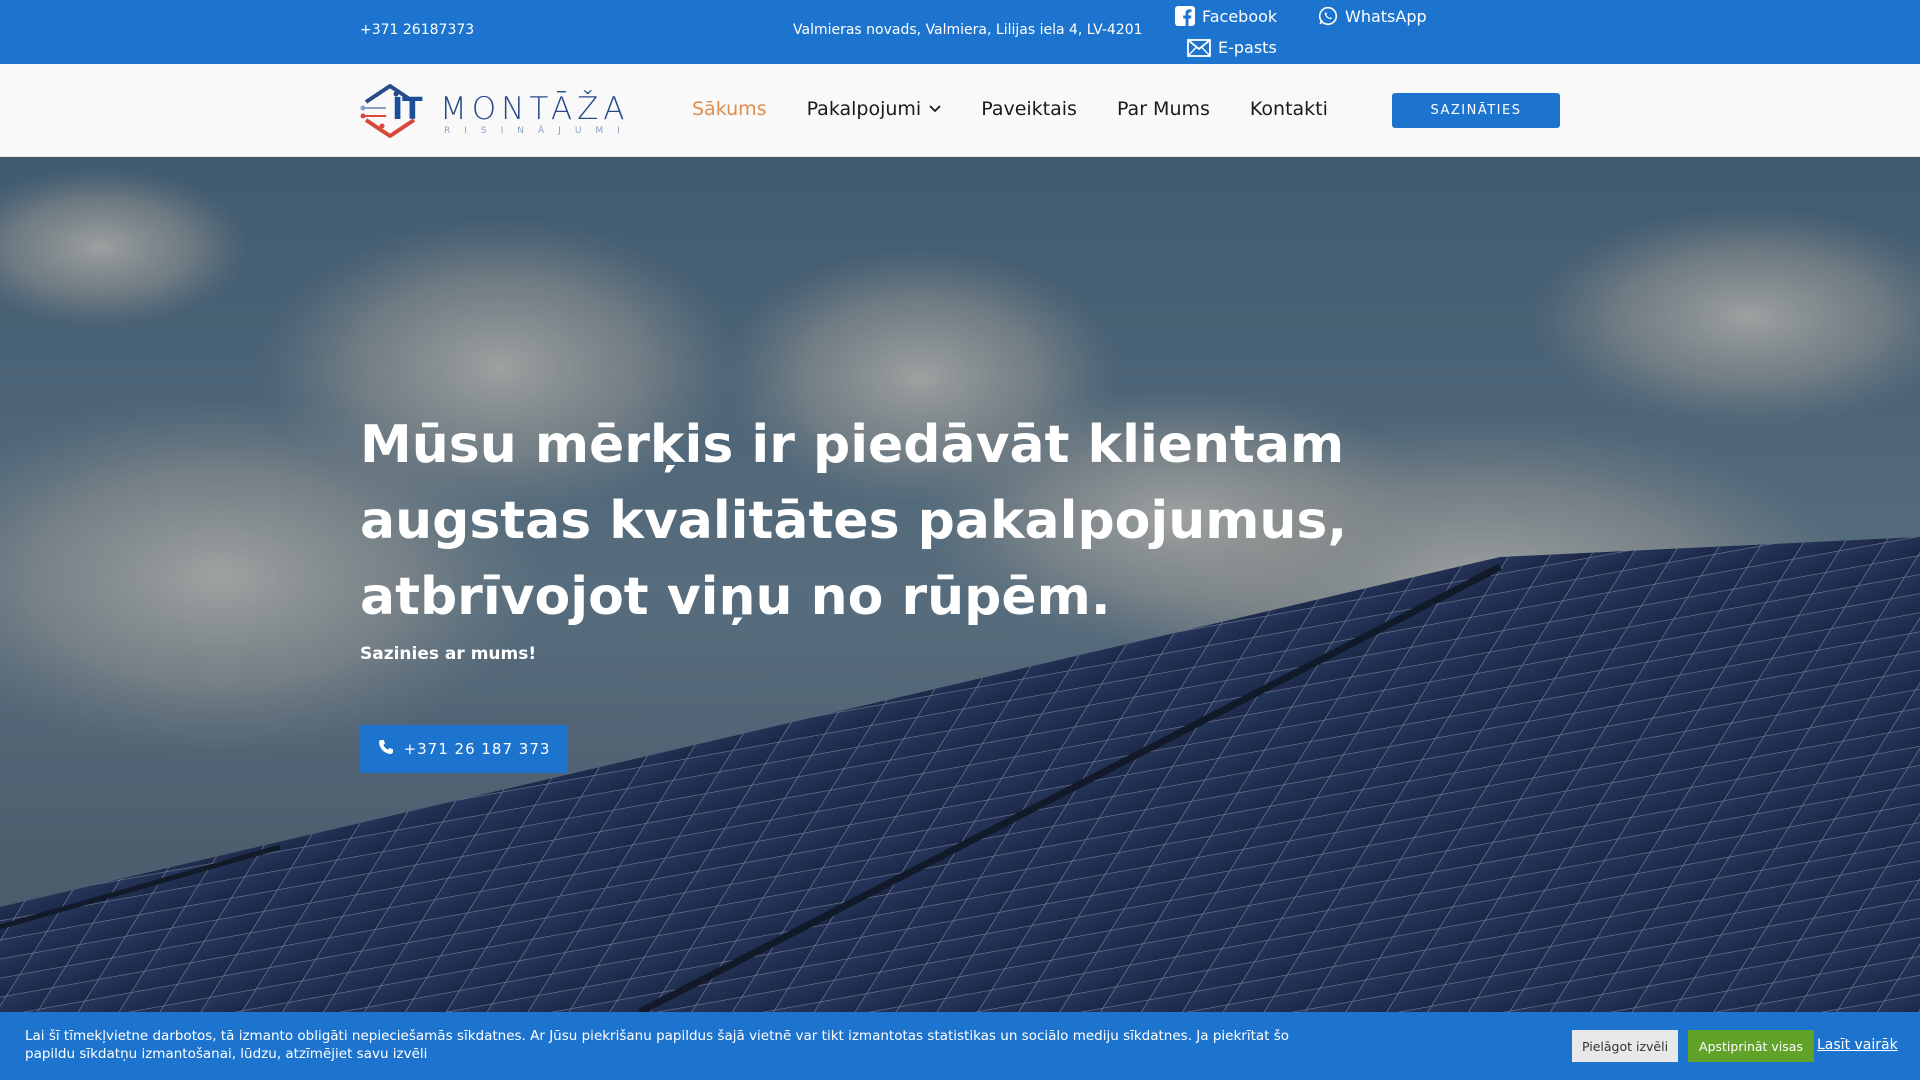  Describe the element at coordinates (386, 749) in the screenshot. I see `phone-icon` at that location.